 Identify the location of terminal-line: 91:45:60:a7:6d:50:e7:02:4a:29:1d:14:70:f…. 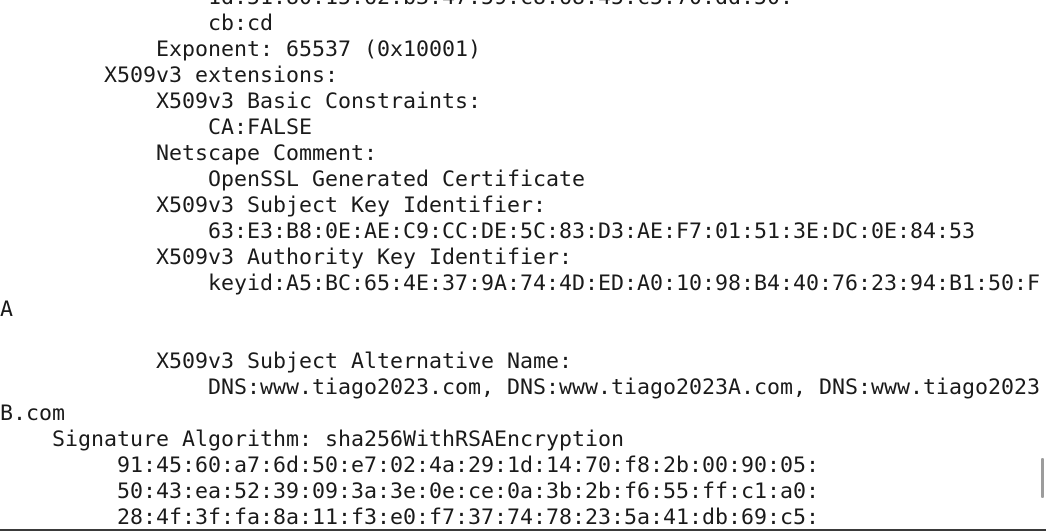
(410, 465).